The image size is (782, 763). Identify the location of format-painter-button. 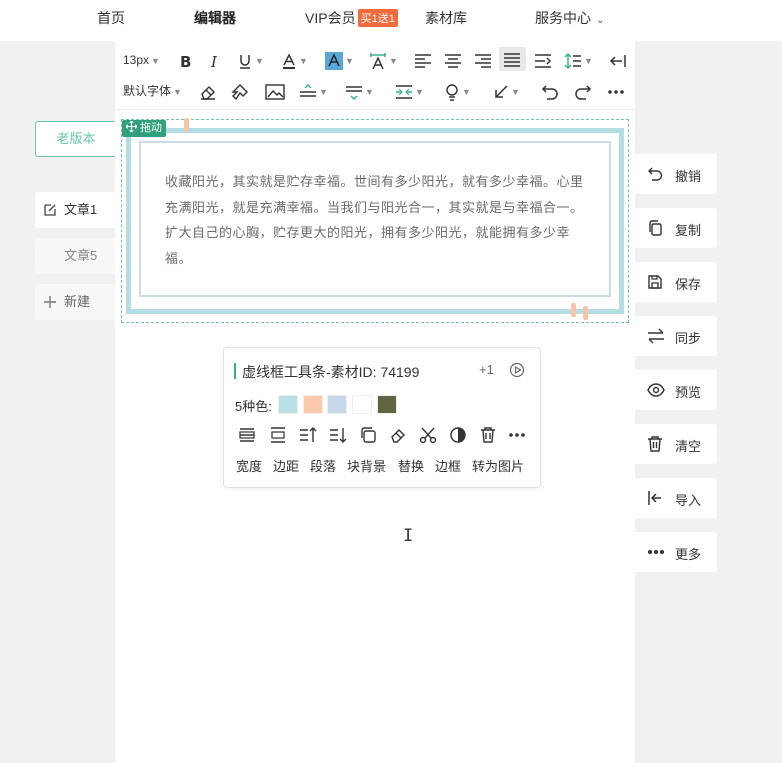
(240, 91).